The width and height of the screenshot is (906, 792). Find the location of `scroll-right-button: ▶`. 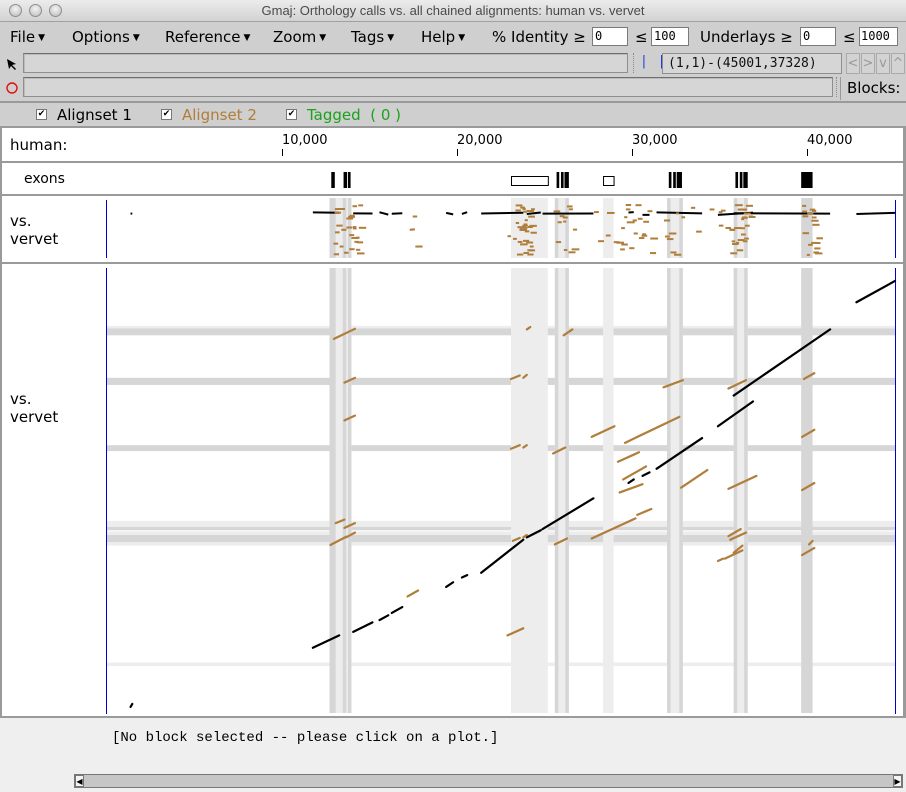

scroll-right-button: ▶ is located at coordinates (897, 781).